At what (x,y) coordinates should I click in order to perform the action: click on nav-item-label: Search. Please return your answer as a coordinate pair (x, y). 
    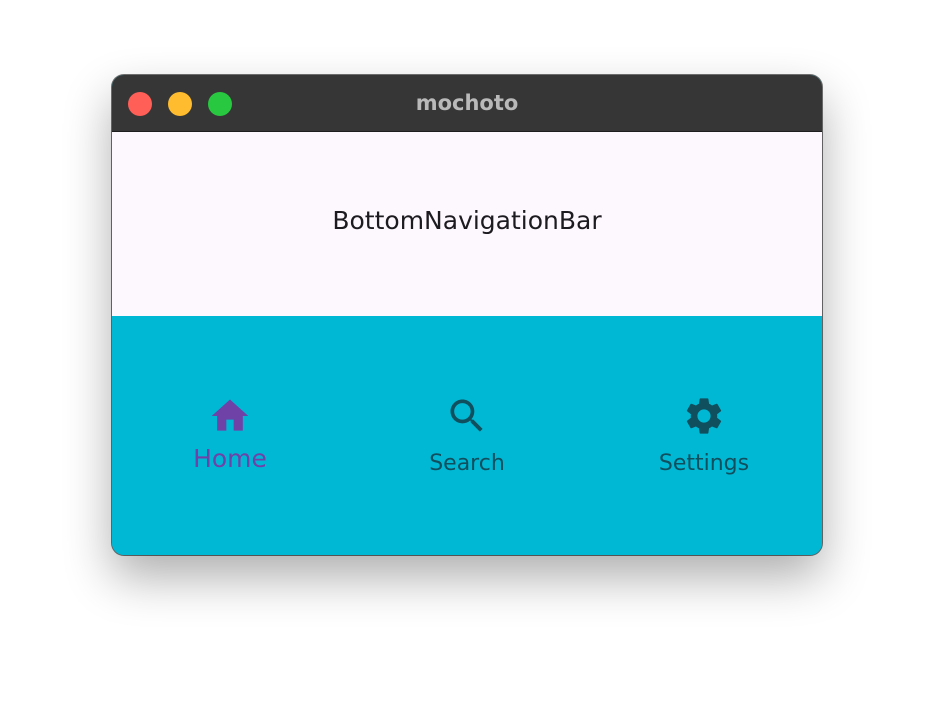
    Looking at the image, I should click on (467, 463).